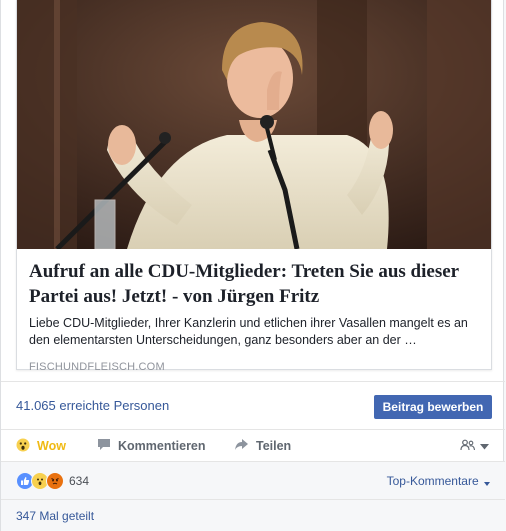  Describe the element at coordinates (40, 481) in the screenshot. I see `reaction-icons` at that location.